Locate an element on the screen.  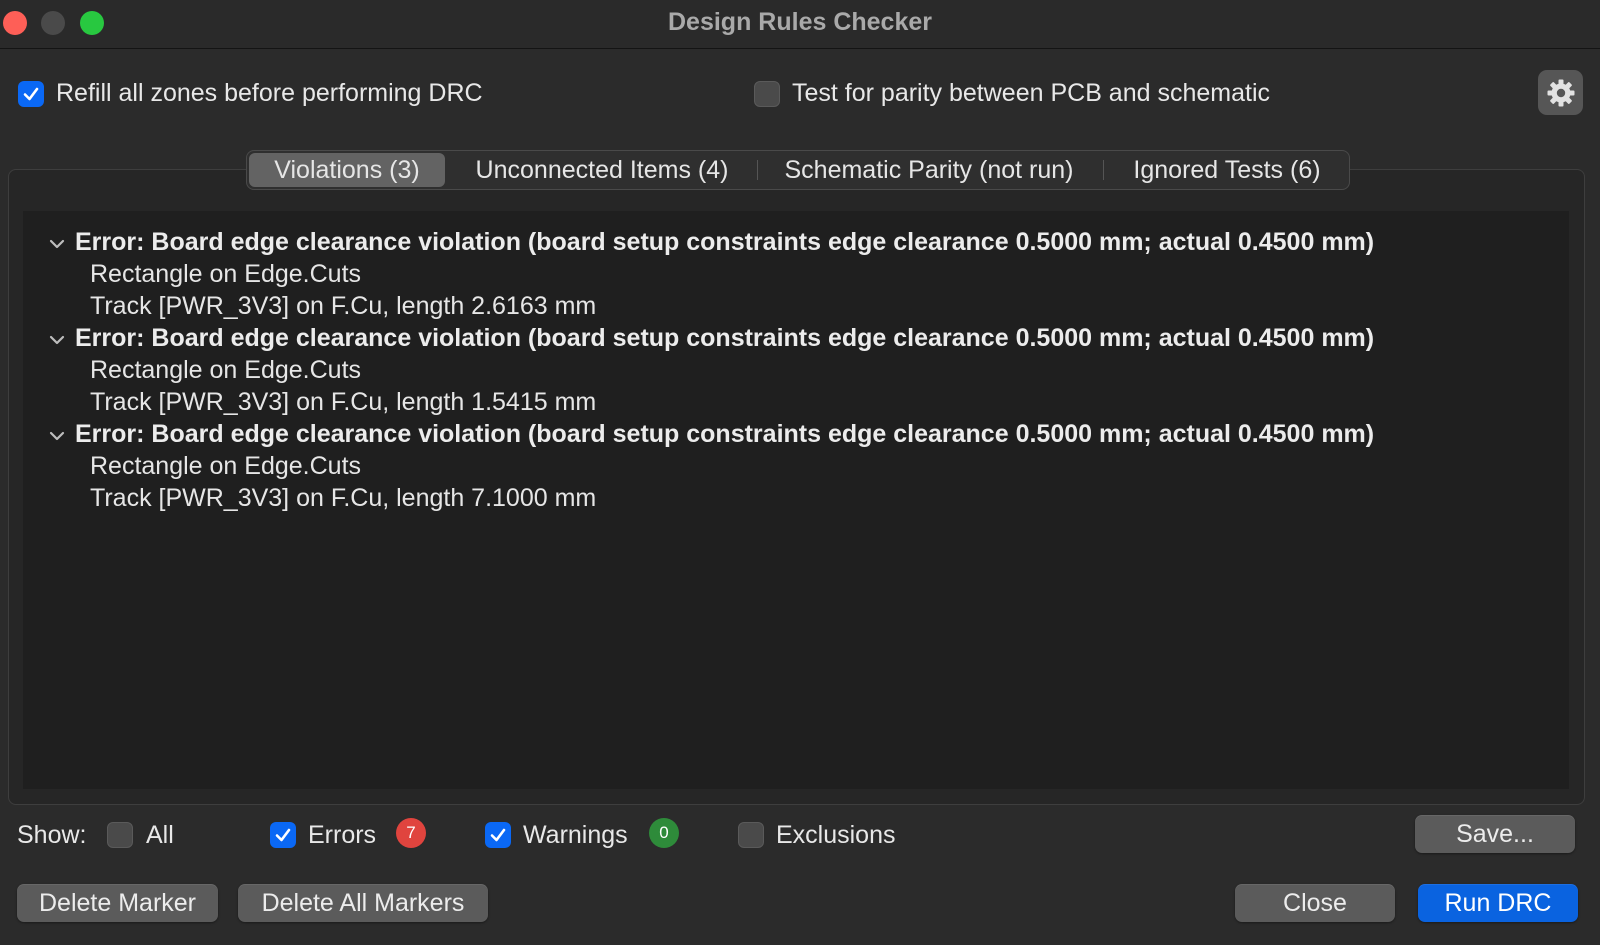
show-warnings-label: Warnings is located at coordinates (575, 835).